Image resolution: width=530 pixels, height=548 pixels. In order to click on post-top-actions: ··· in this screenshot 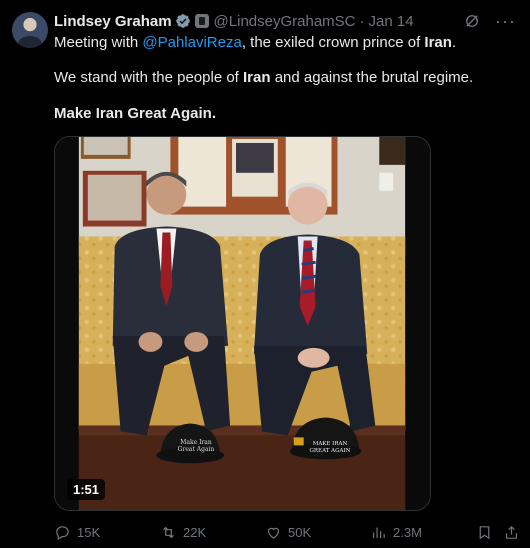, I will do `click(489, 21)`.